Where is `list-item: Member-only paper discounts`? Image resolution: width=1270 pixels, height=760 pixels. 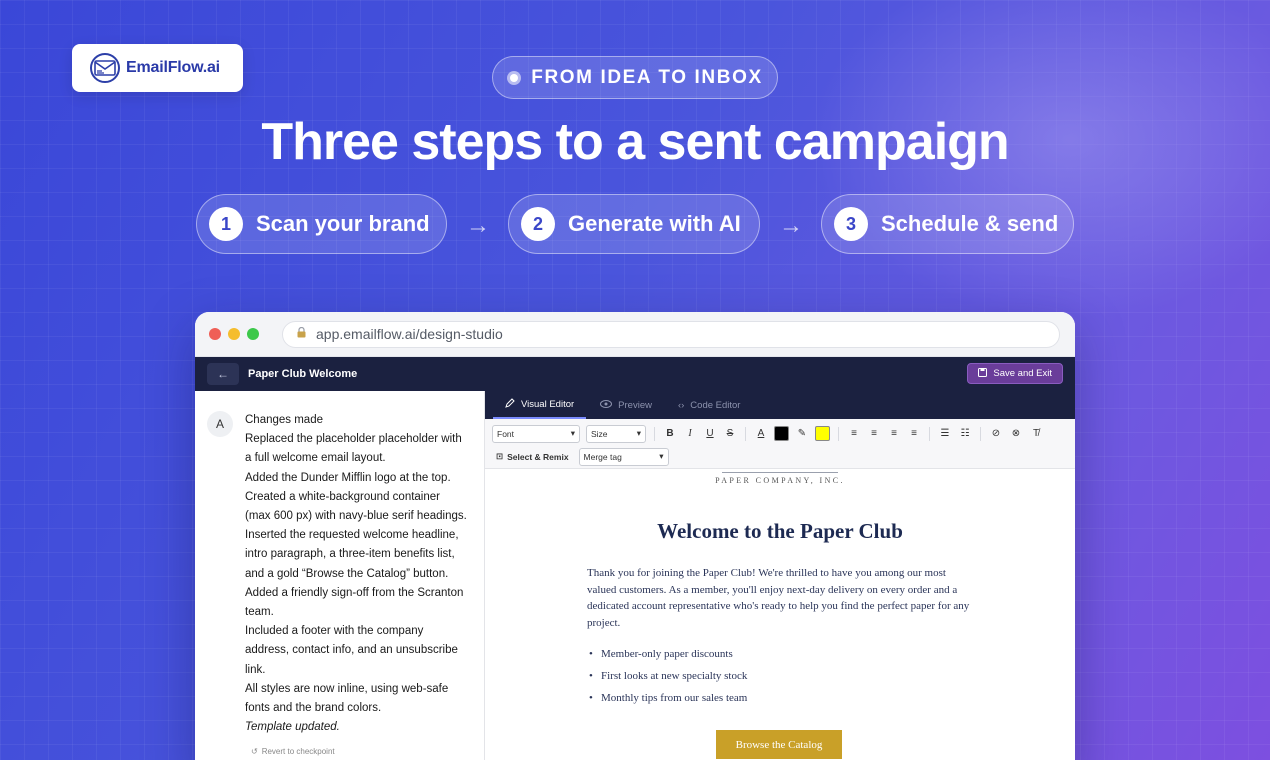
list-item: Member-only paper discounts is located at coordinates (667, 654).